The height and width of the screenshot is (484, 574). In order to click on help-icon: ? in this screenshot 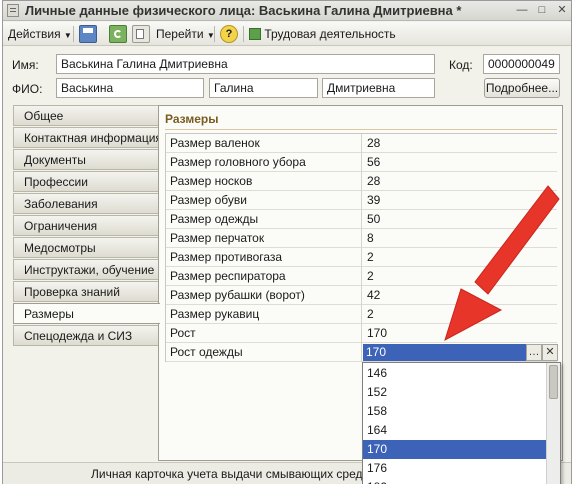, I will do `click(229, 34)`.